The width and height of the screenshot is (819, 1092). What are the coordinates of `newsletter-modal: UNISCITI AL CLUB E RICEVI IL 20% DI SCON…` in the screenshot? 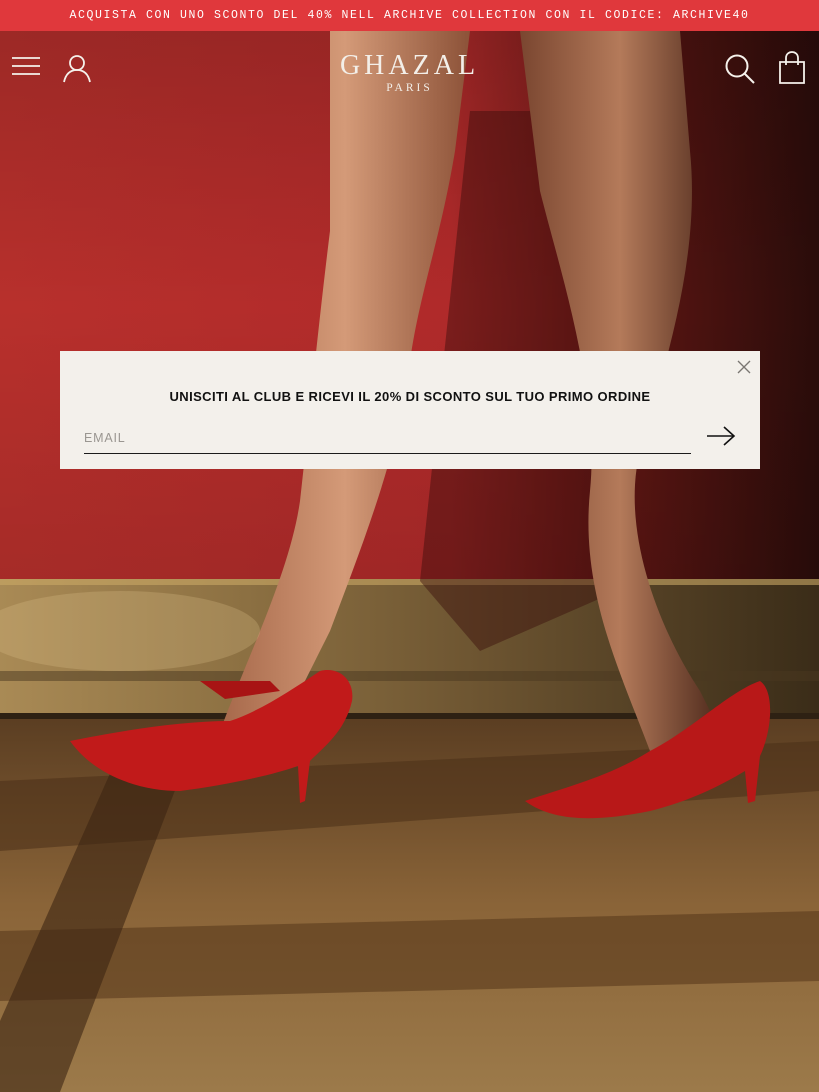 It's located at (410, 410).